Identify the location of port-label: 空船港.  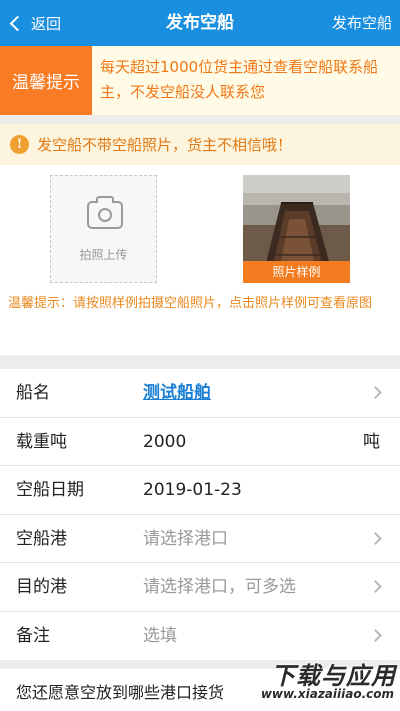
(41, 538).